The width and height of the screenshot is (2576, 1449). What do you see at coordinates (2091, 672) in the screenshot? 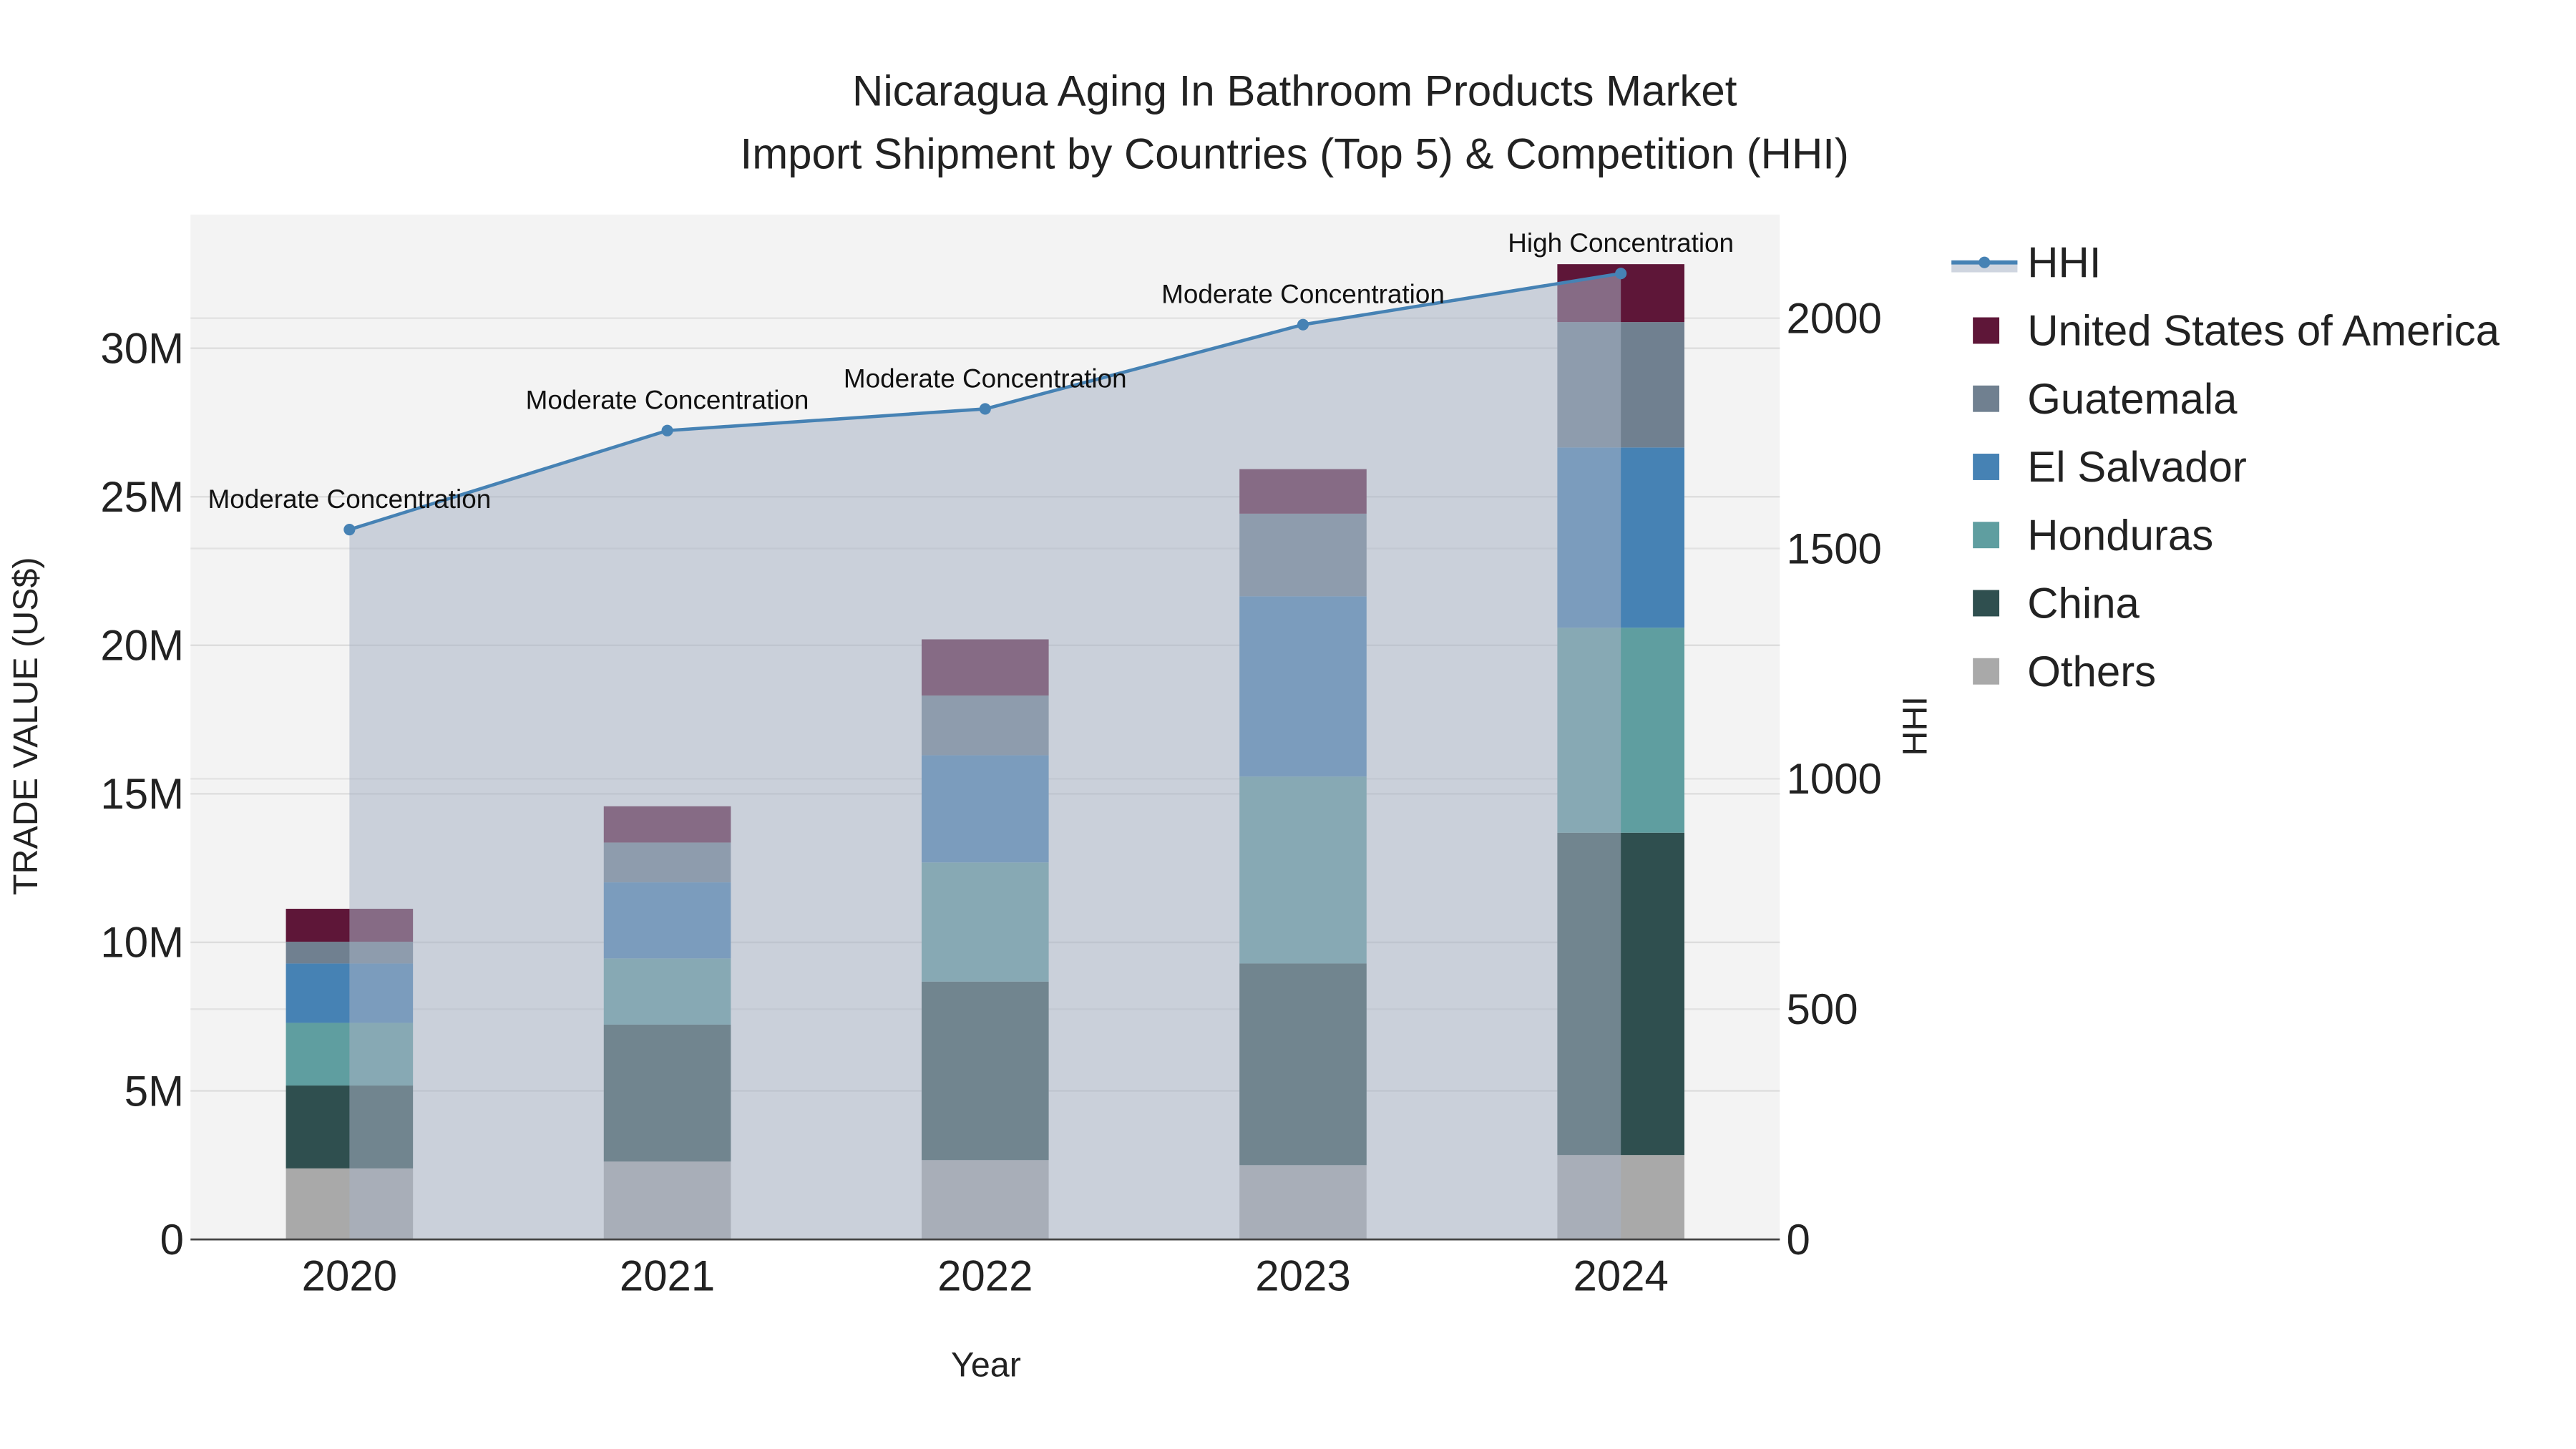
I see `legend-label: Others` at bounding box center [2091, 672].